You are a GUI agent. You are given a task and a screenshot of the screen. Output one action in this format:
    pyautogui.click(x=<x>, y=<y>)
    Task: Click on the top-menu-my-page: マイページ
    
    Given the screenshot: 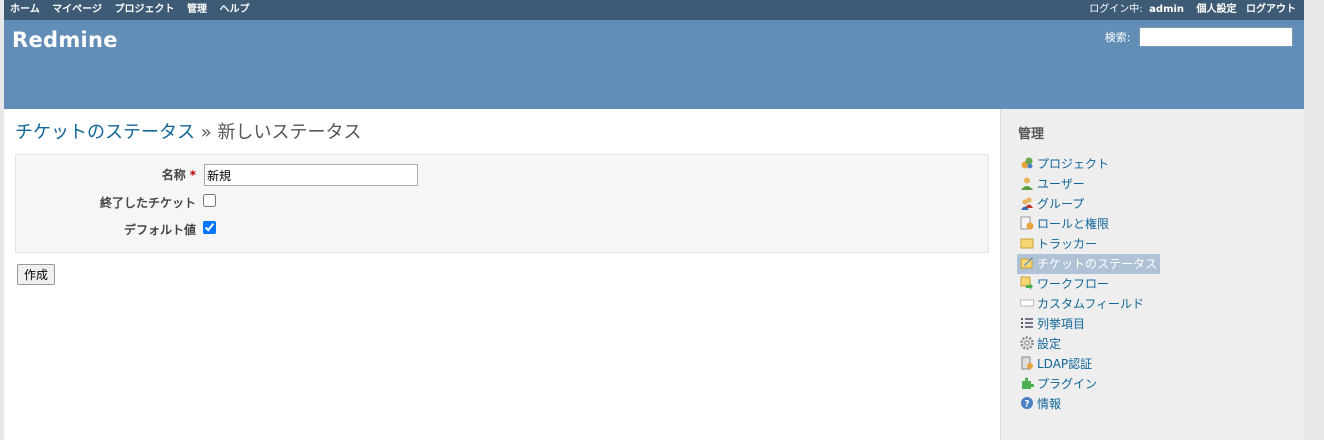 What is the action you would take?
    pyautogui.click(x=77, y=9)
    